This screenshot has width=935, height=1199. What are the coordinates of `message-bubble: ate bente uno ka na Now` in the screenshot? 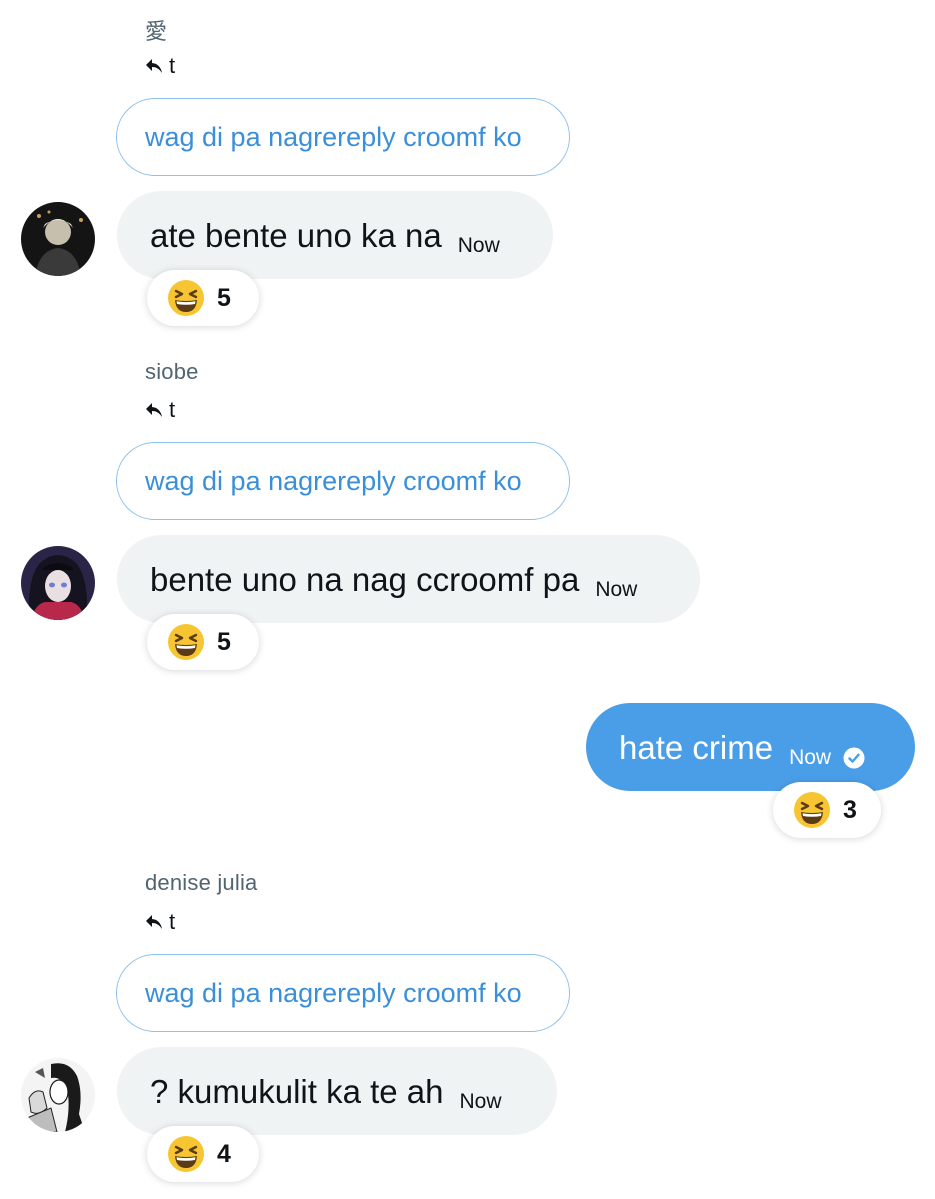 It's located at (335, 235).